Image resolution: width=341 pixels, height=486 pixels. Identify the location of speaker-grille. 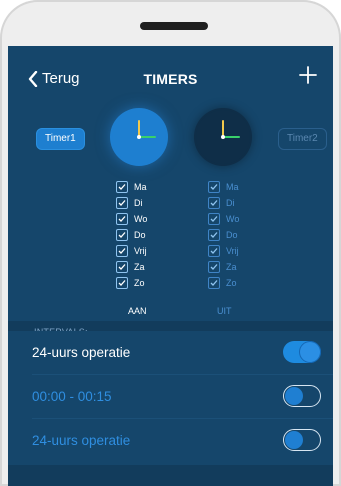
(174, 26).